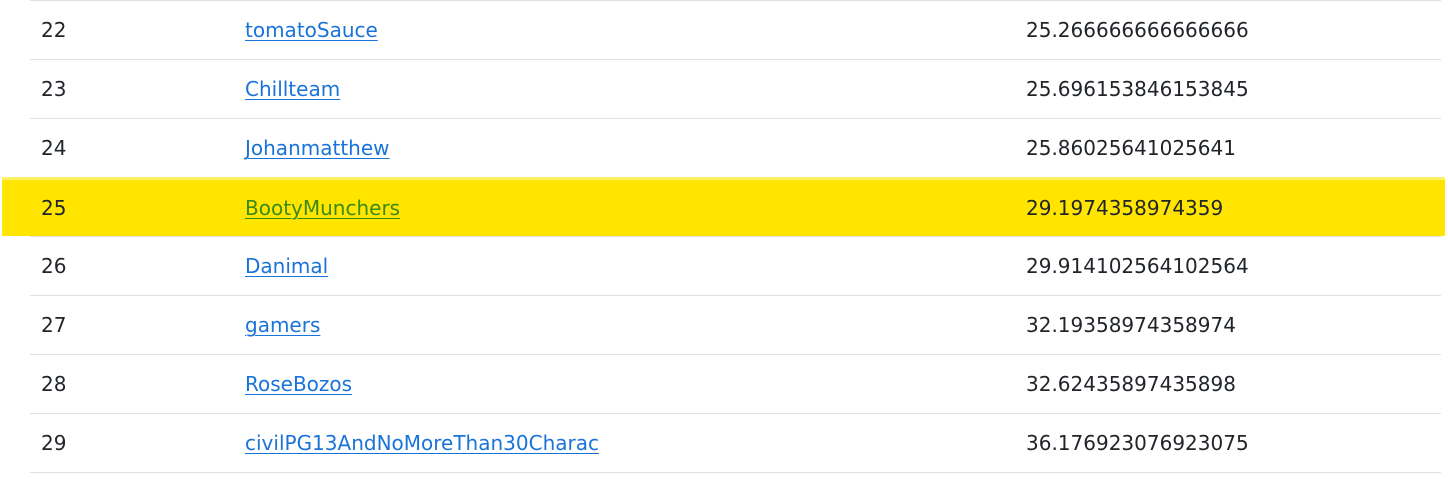 This screenshot has height=479, width=1448. What do you see at coordinates (1131, 325) in the screenshot?
I see `score-cell: 32.19358974358974` at bounding box center [1131, 325].